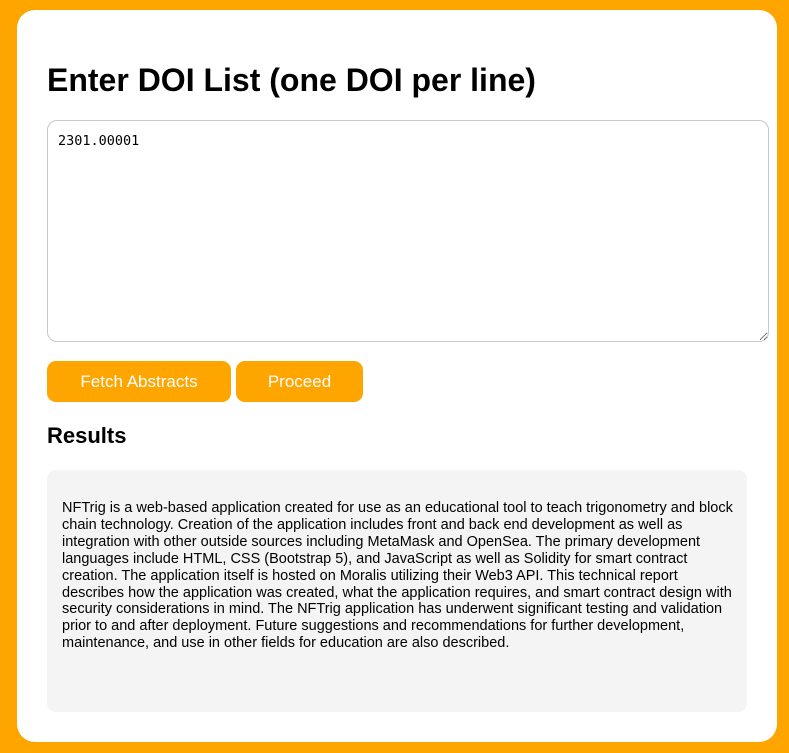 This screenshot has height=753, width=789. Describe the element at coordinates (291, 80) in the screenshot. I see `page-title: Enter DOI List (one DOI per line)` at that location.